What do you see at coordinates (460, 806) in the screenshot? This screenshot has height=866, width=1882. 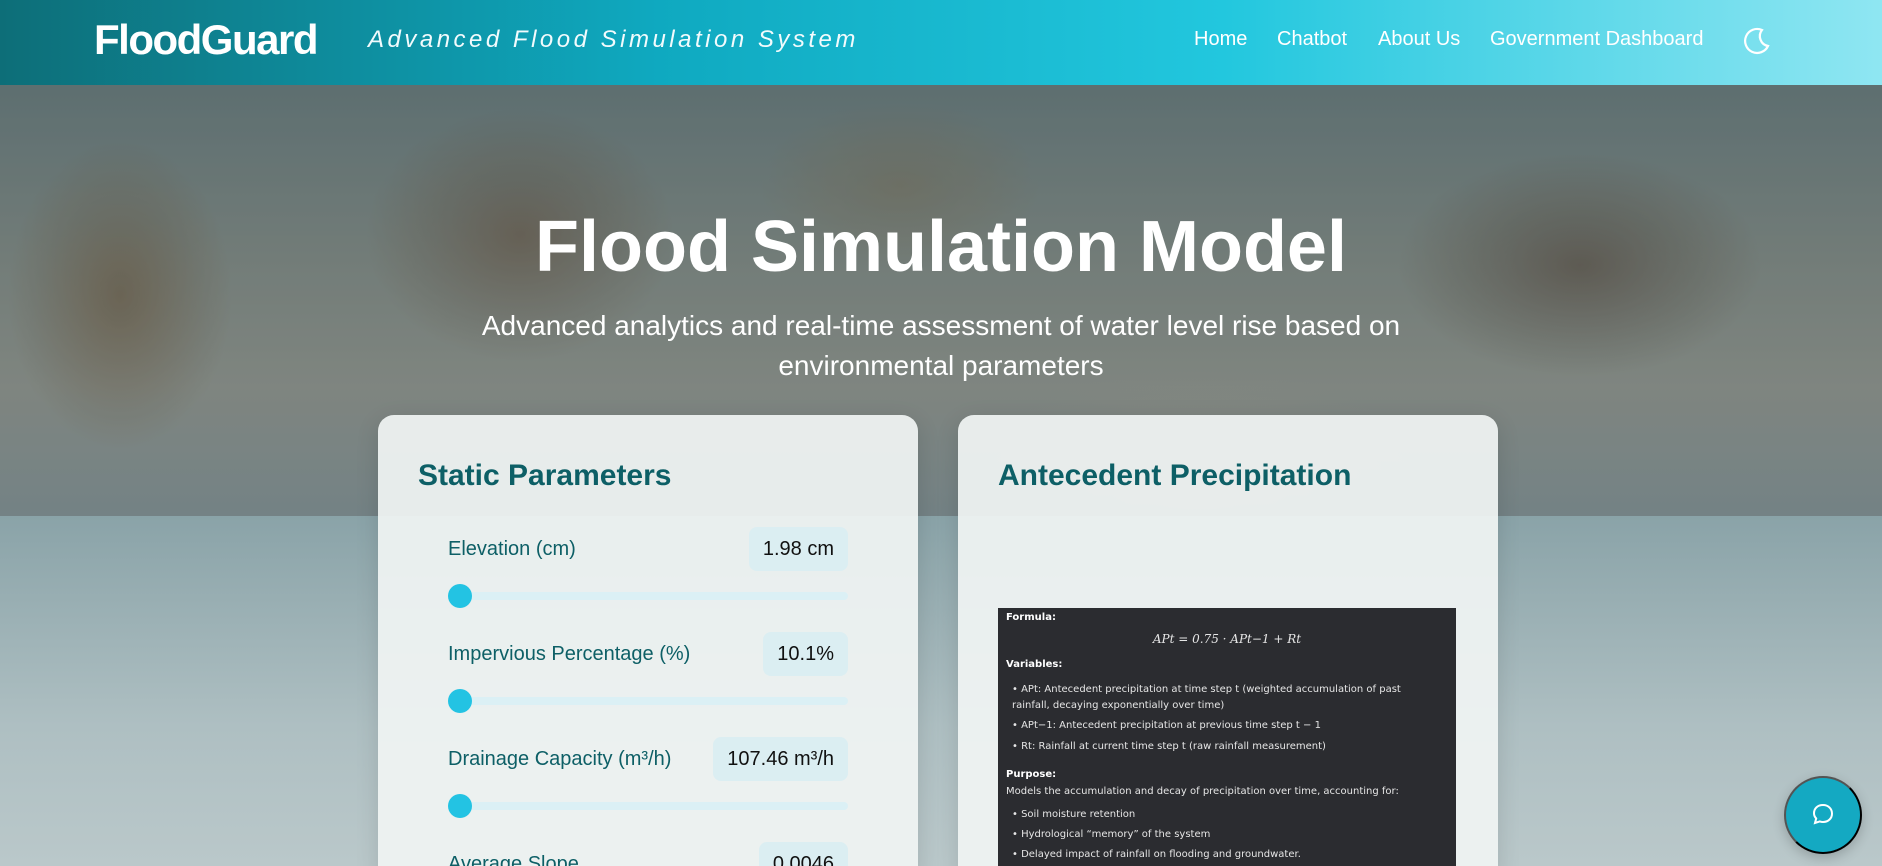 I see `drainage-slider-thumb` at bounding box center [460, 806].